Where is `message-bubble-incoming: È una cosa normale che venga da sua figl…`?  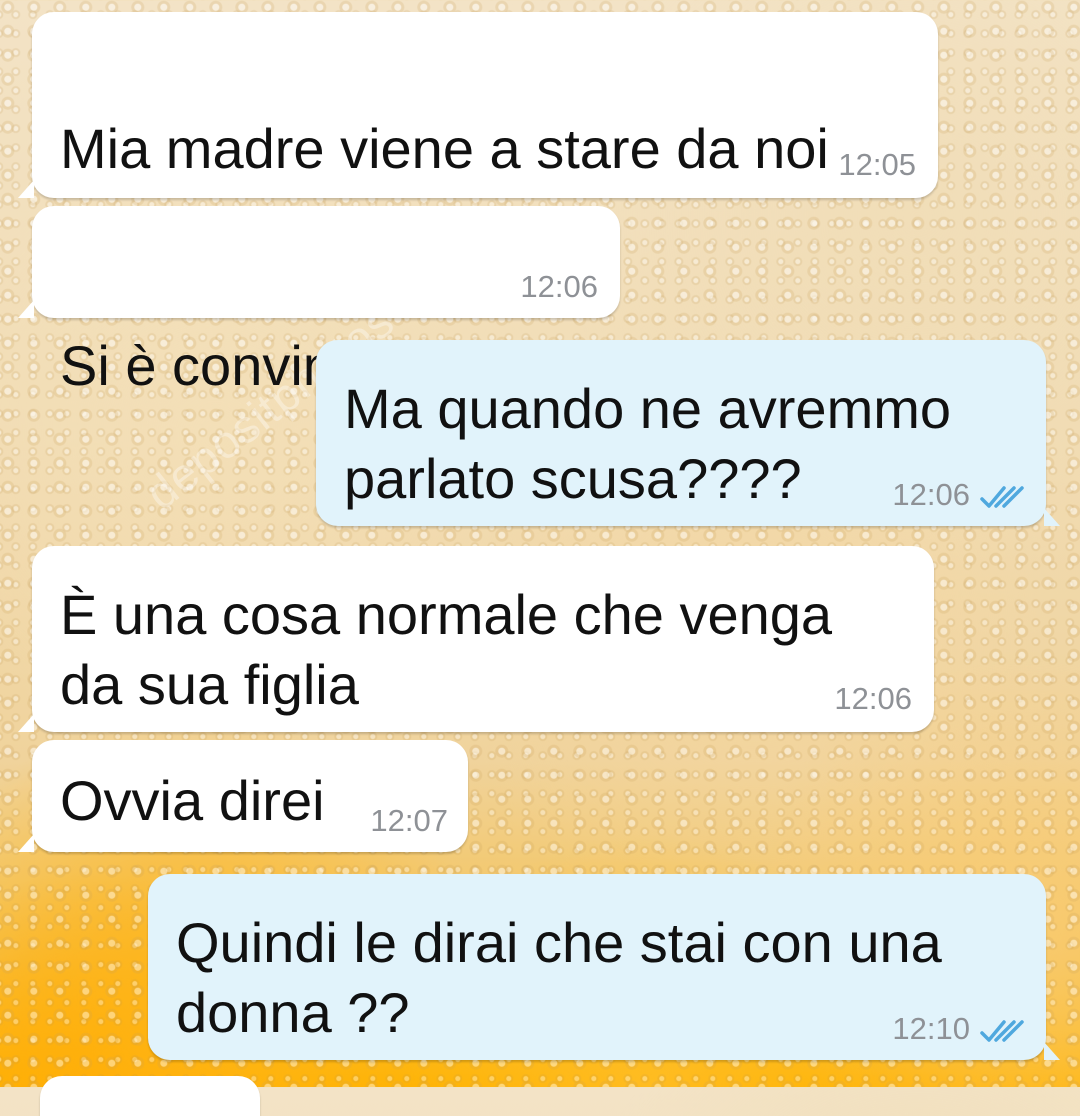 message-bubble-incoming: È una cosa normale che venga da sua figl… is located at coordinates (476, 639).